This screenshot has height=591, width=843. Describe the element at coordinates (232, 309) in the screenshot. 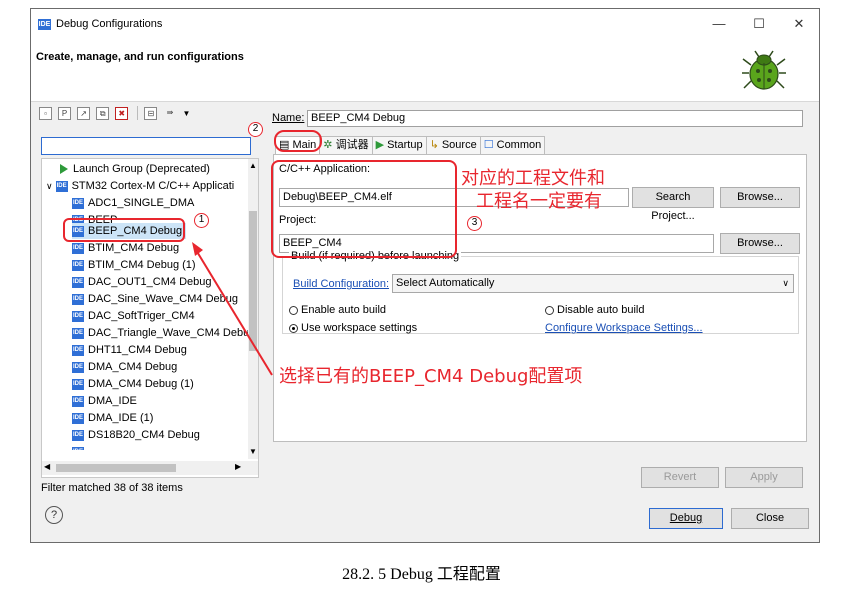

I see `annotation-arrow` at that location.